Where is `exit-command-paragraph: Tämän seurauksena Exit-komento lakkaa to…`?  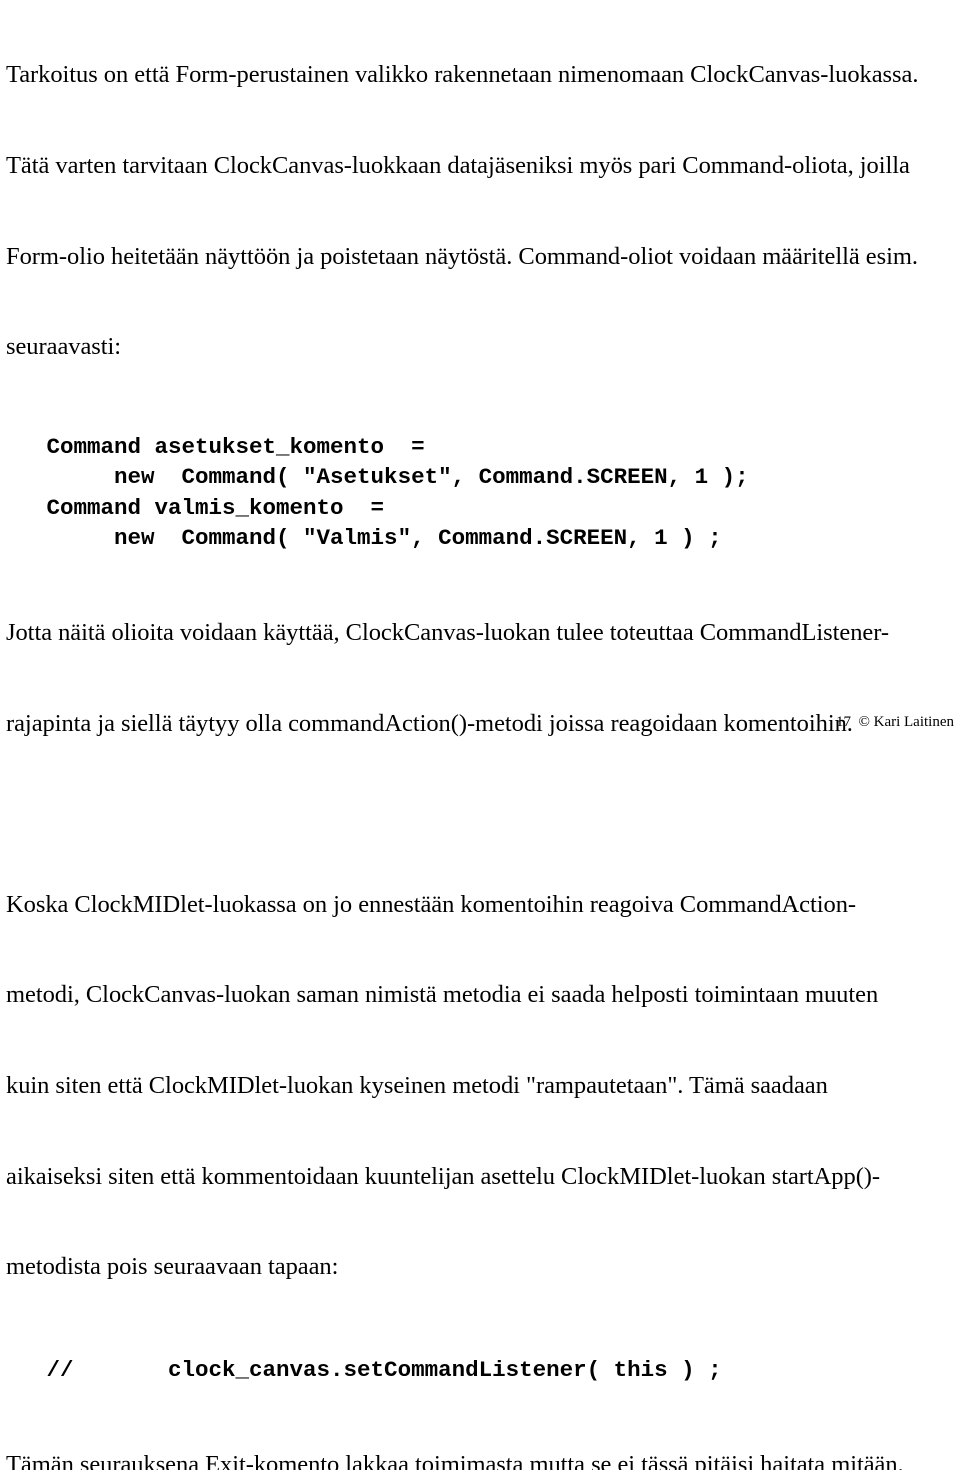
exit-command-paragraph: Tämän seurauksena Exit-komento lakkaa to… is located at coordinates (481, 1429).